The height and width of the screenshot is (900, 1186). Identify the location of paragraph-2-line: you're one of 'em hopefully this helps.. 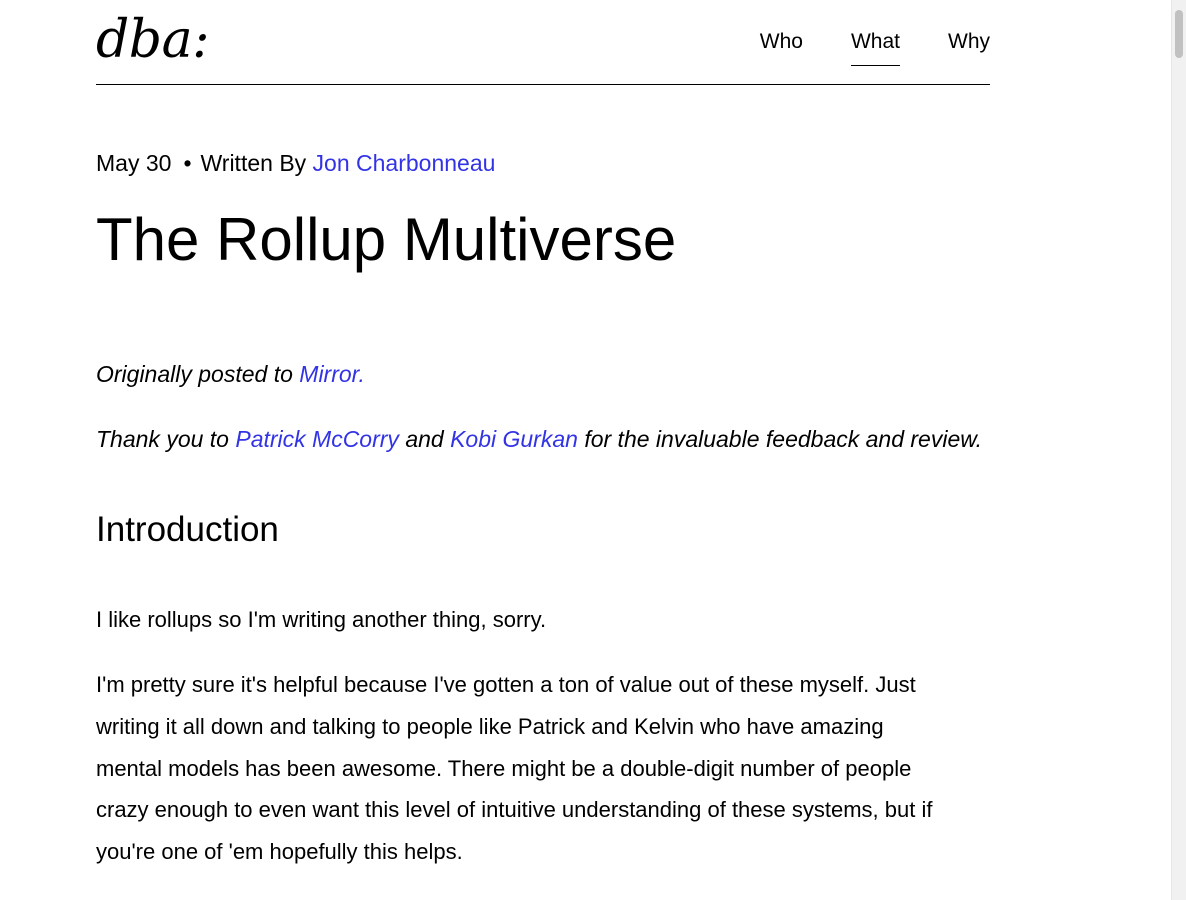
(279, 851).